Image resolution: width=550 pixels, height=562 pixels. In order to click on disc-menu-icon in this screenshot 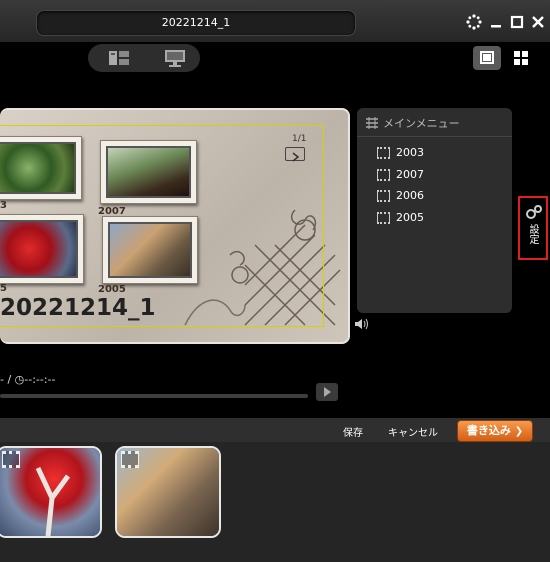, I will do `click(119, 58)`.